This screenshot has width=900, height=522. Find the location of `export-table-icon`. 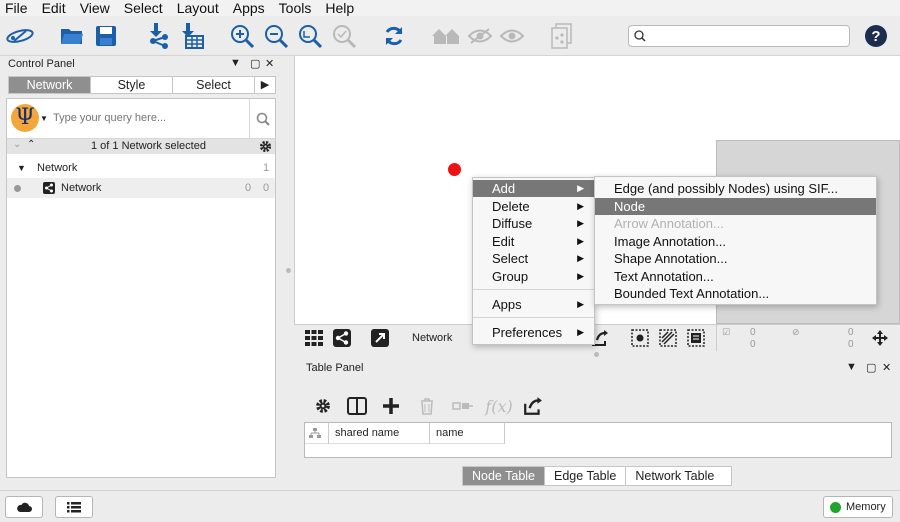

export-table-icon is located at coordinates (533, 406).